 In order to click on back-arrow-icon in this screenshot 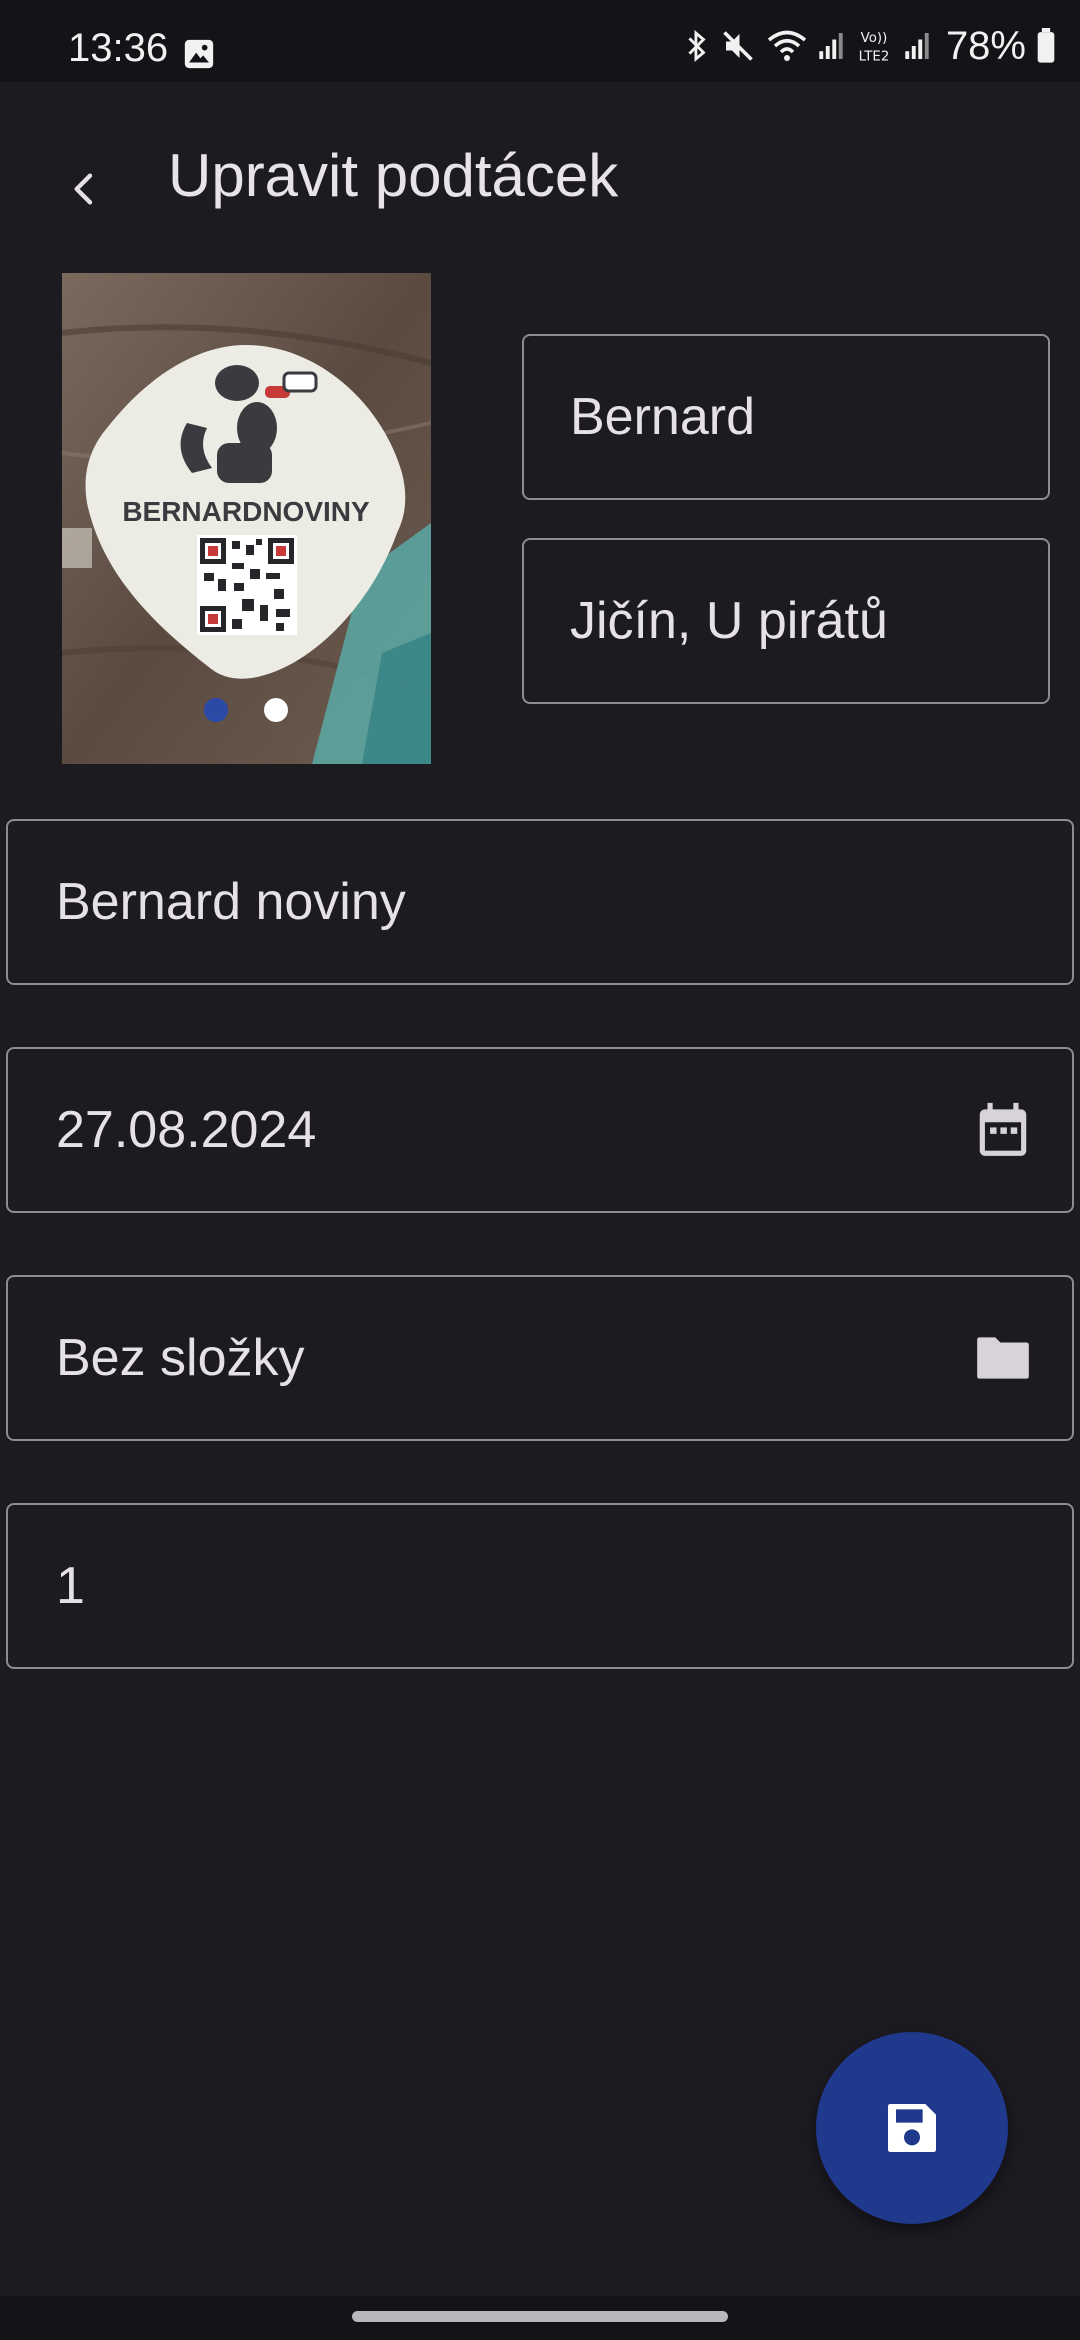, I will do `click(83, 189)`.